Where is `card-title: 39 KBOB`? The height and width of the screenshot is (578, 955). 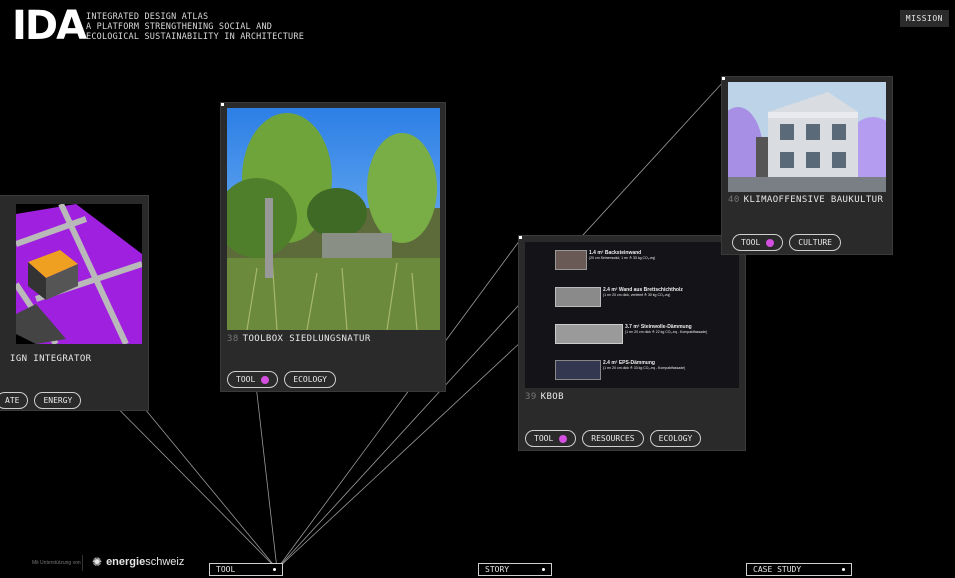
card-title: 39 KBOB is located at coordinates (544, 397).